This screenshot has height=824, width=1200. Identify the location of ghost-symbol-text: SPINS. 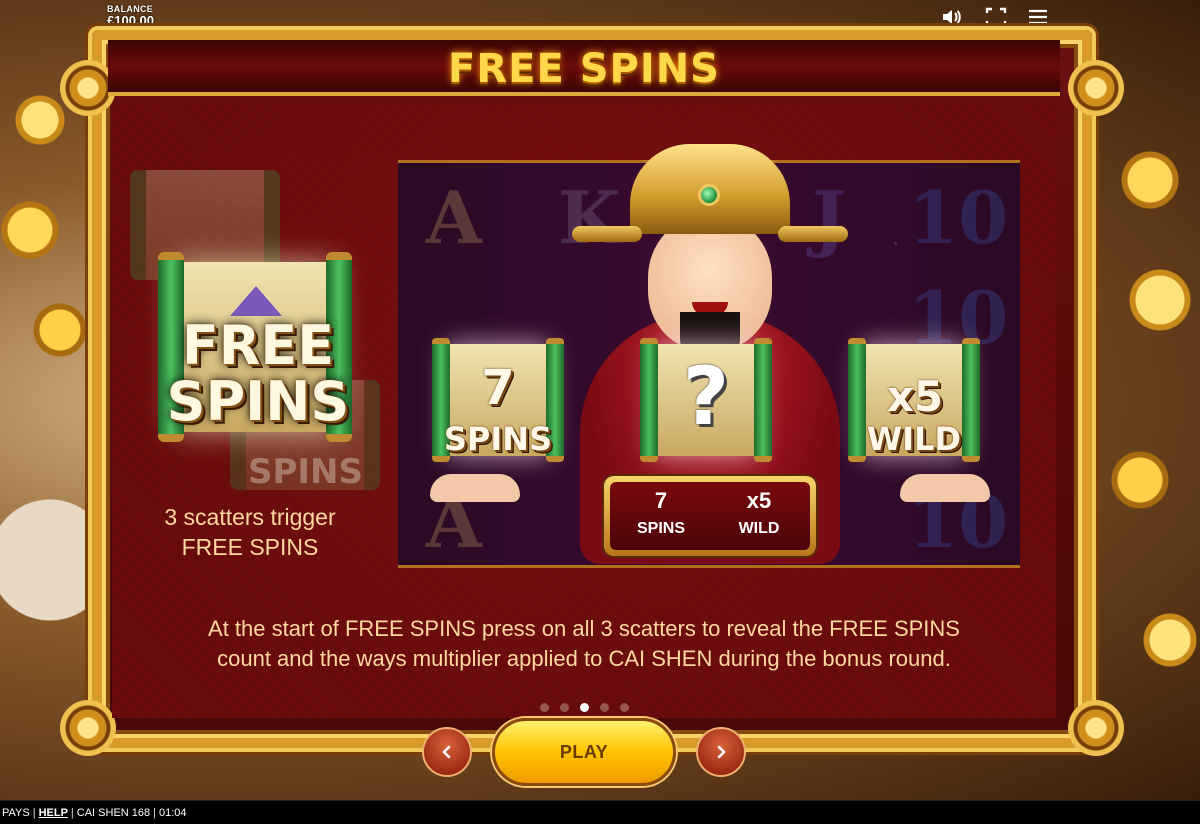
(305, 472).